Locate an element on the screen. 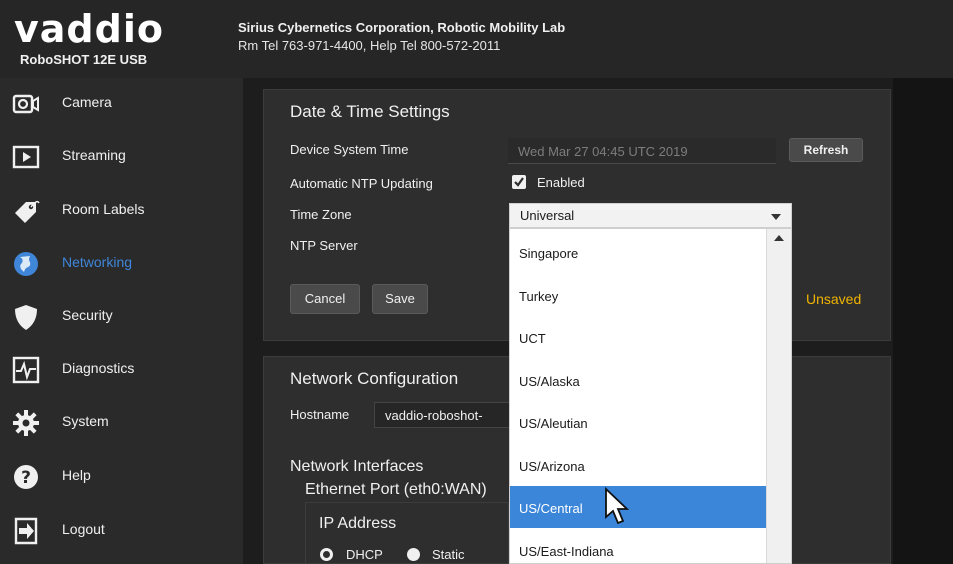  gear-icon is located at coordinates (26, 423).